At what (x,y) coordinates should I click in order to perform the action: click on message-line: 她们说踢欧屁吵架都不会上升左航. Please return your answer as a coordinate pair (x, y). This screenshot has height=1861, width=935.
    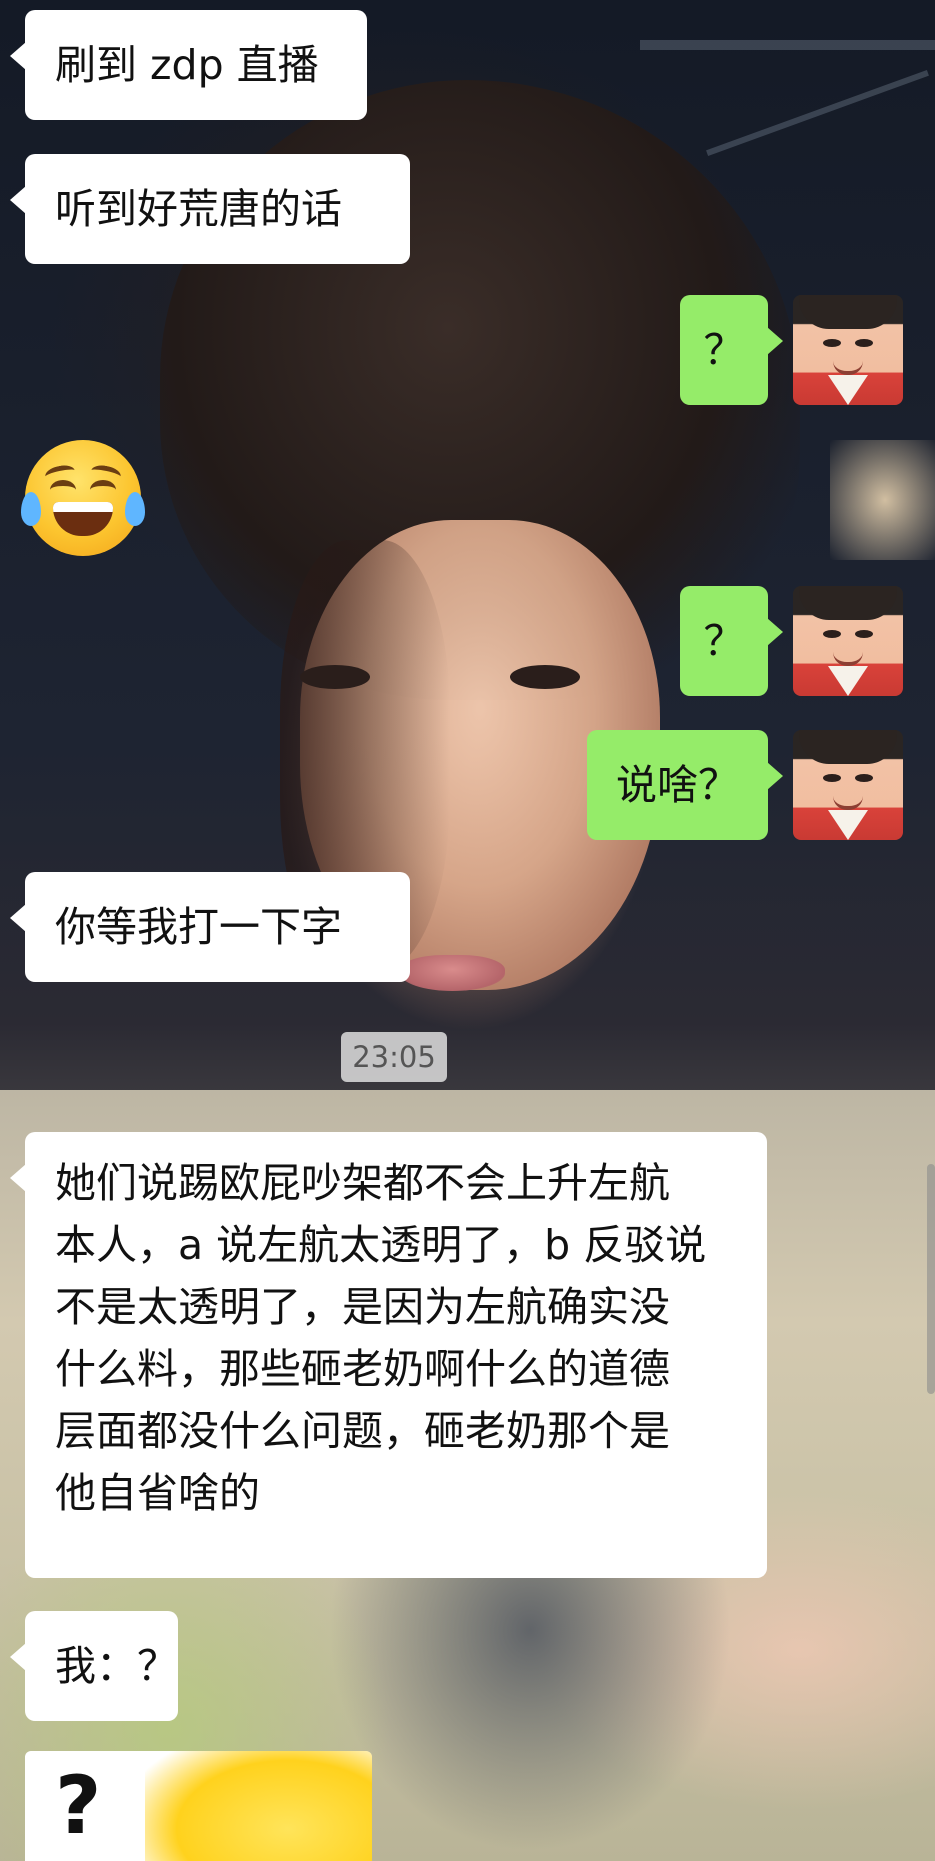
    Looking at the image, I should click on (362, 1183).